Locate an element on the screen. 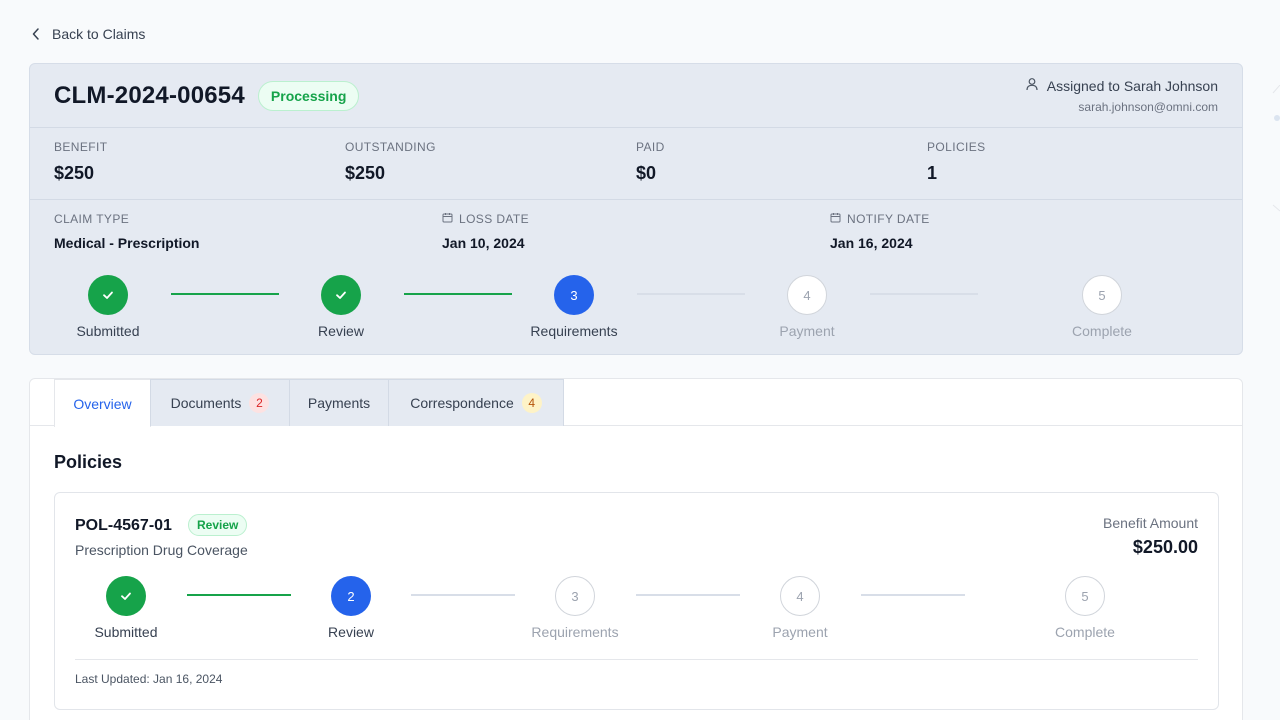 Image resolution: width=1280 pixels, height=720 pixels. stat-policies: POLICIES 1 is located at coordinates (956, 161).